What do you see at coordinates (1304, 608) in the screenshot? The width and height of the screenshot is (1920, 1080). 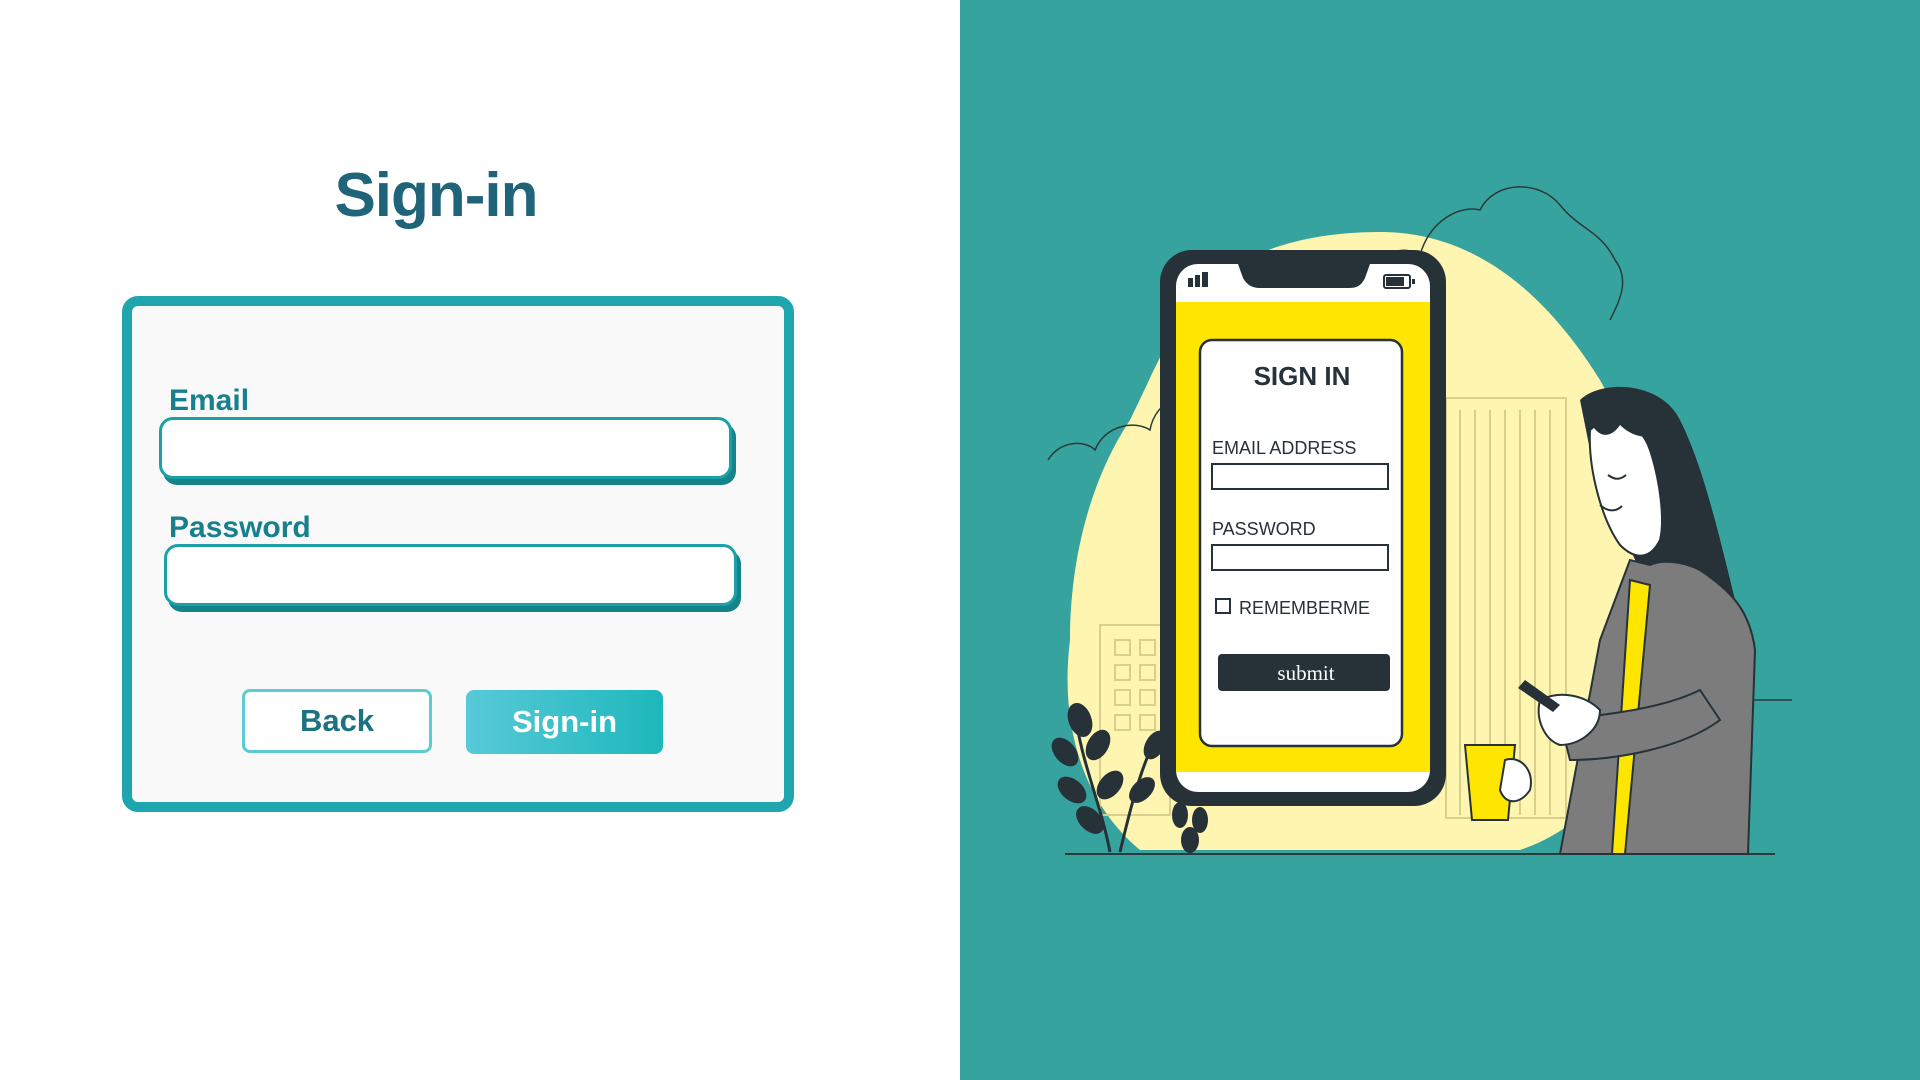 I see `phone-remember-label: REMEMBERME` at bounding box center [1304, 608].